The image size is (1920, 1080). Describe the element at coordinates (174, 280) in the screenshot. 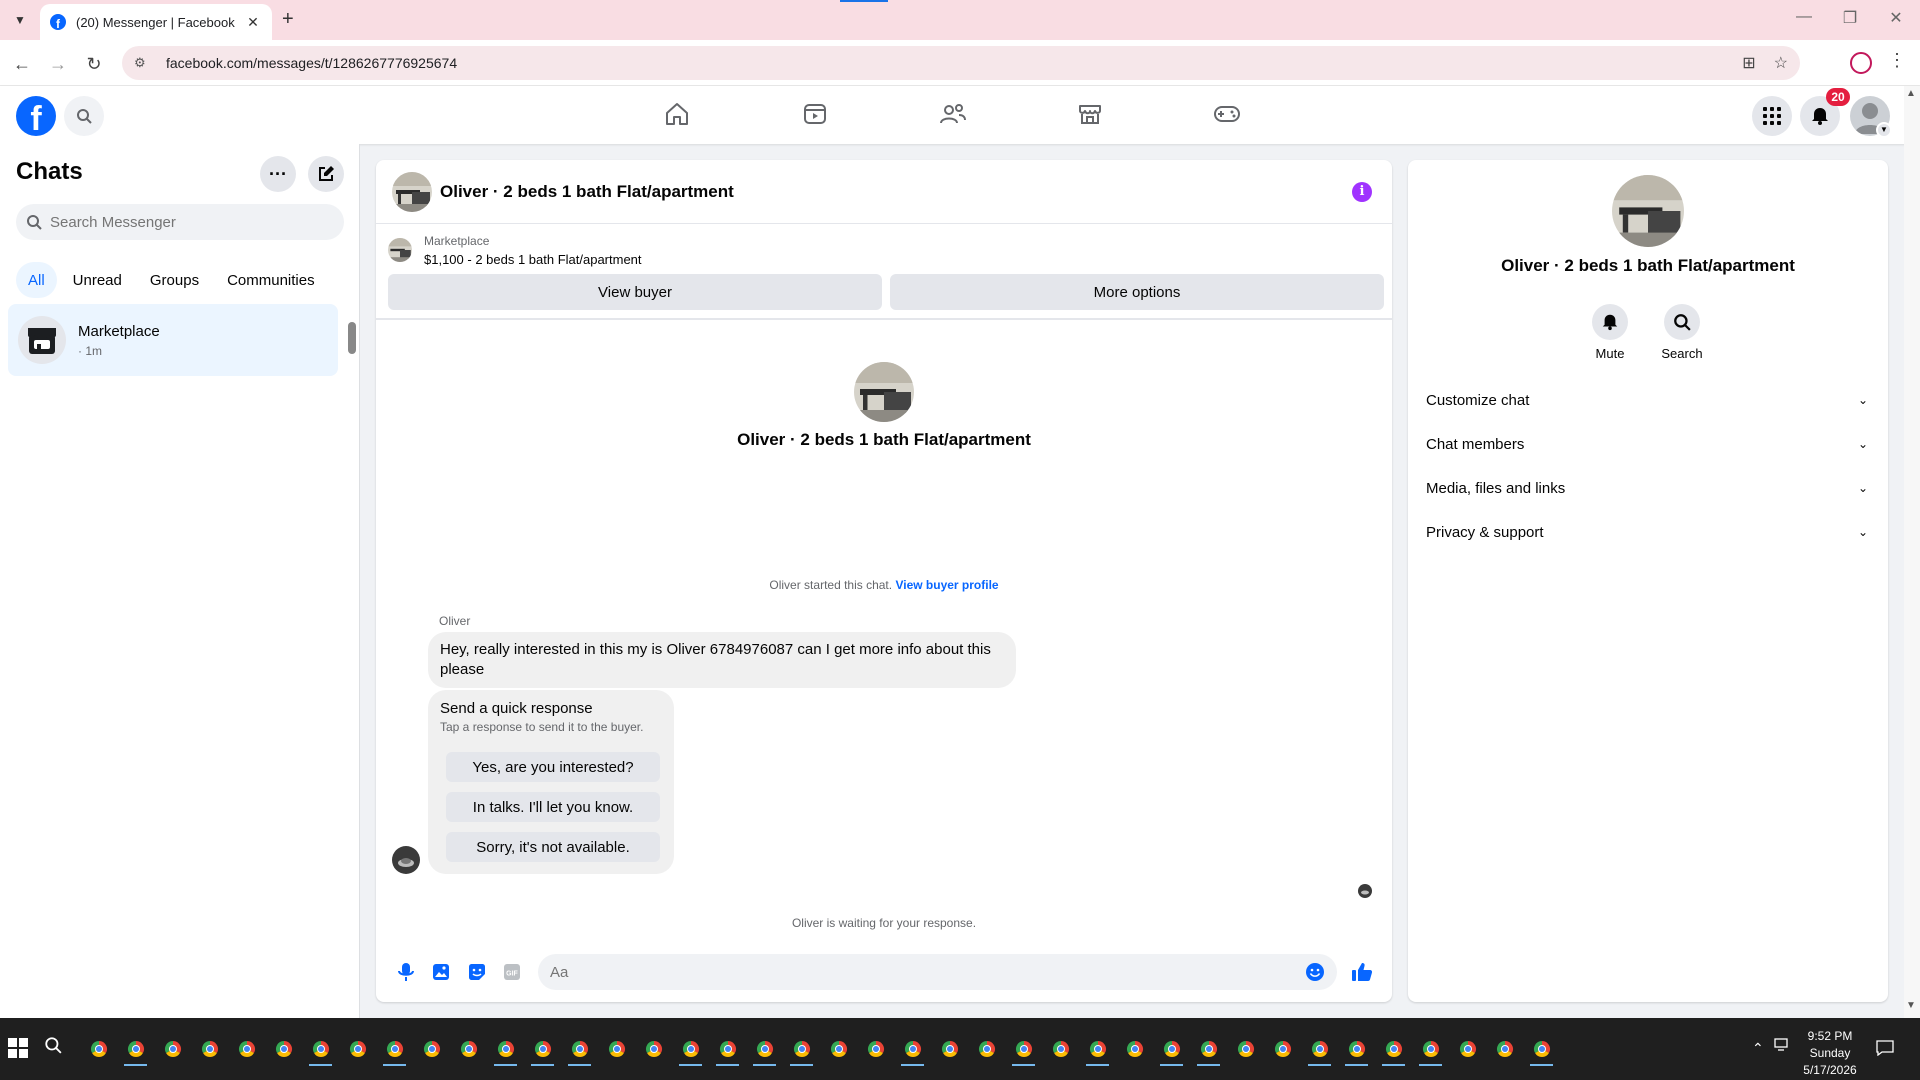

I see `filter-groups: Groups` at that location.